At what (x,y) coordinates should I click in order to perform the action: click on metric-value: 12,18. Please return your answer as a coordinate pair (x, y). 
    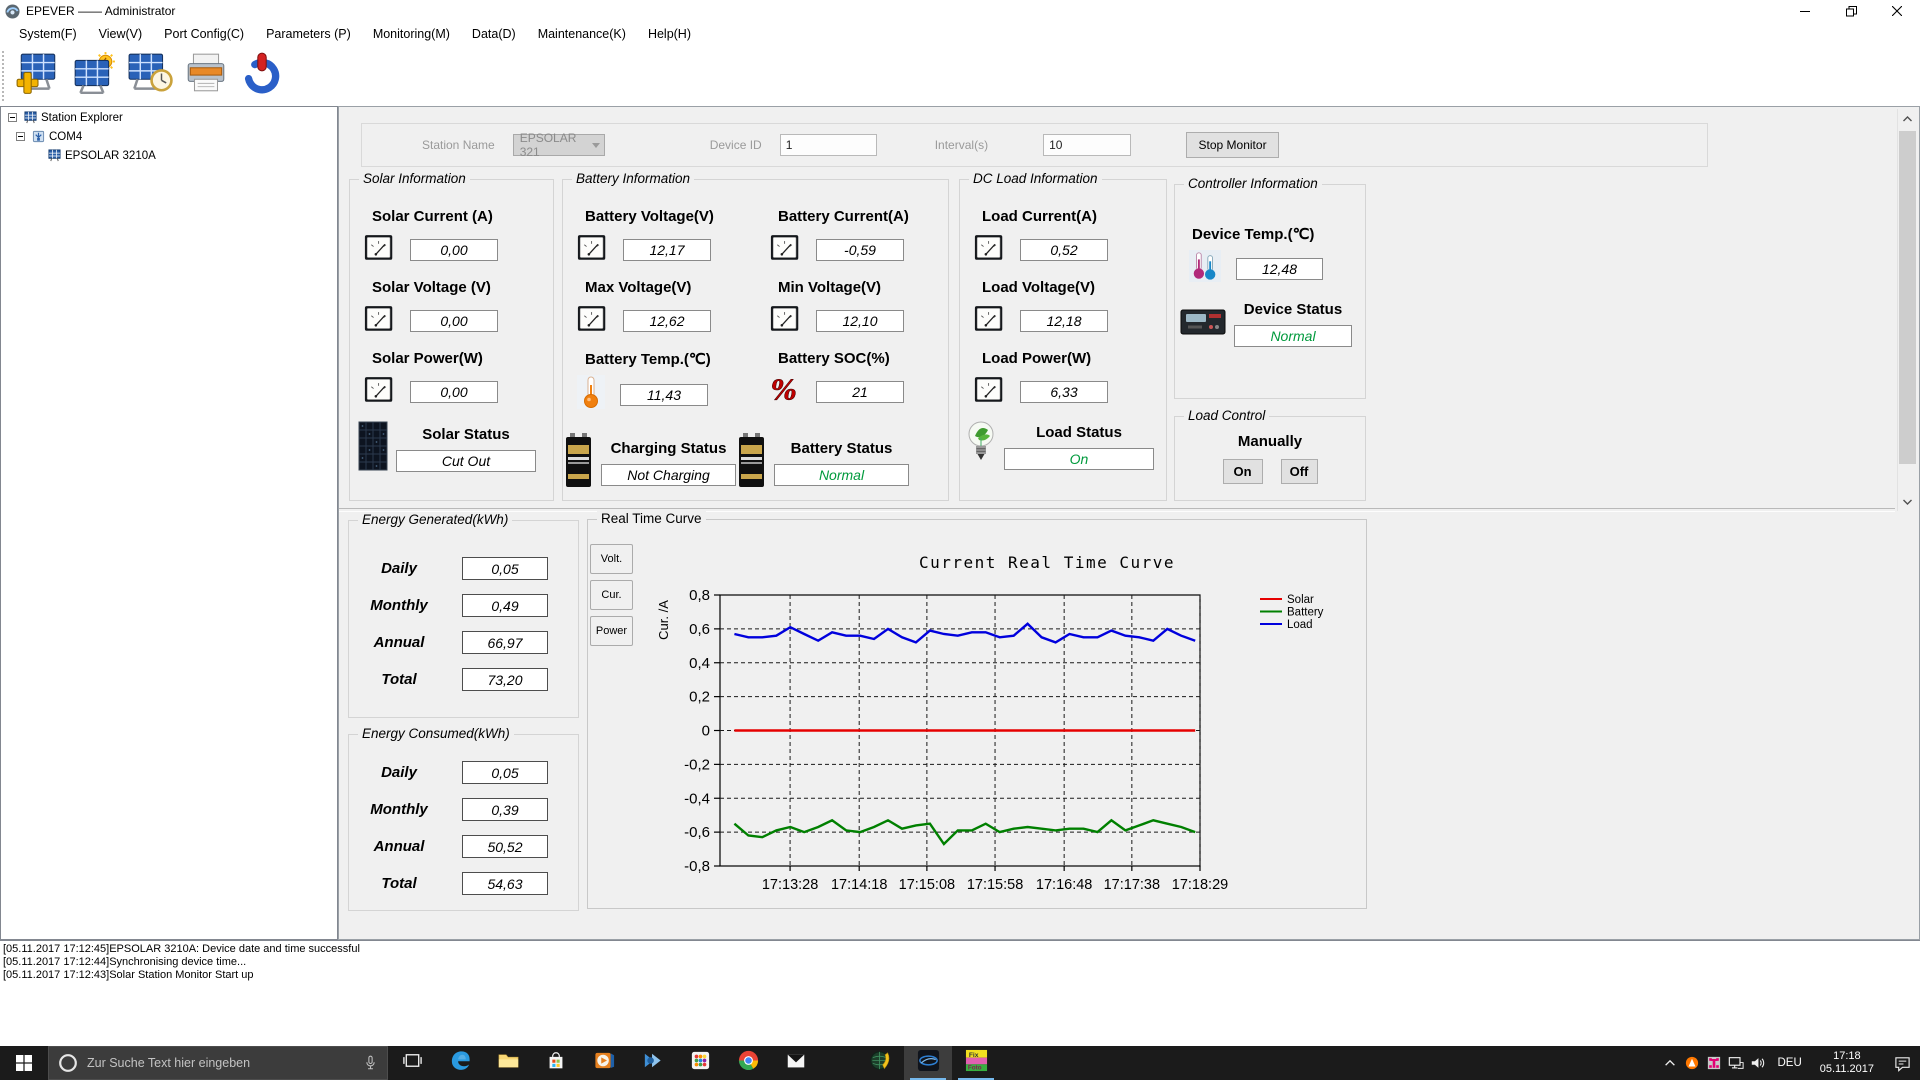
    Looking at the image, I should click on (1064, 320).